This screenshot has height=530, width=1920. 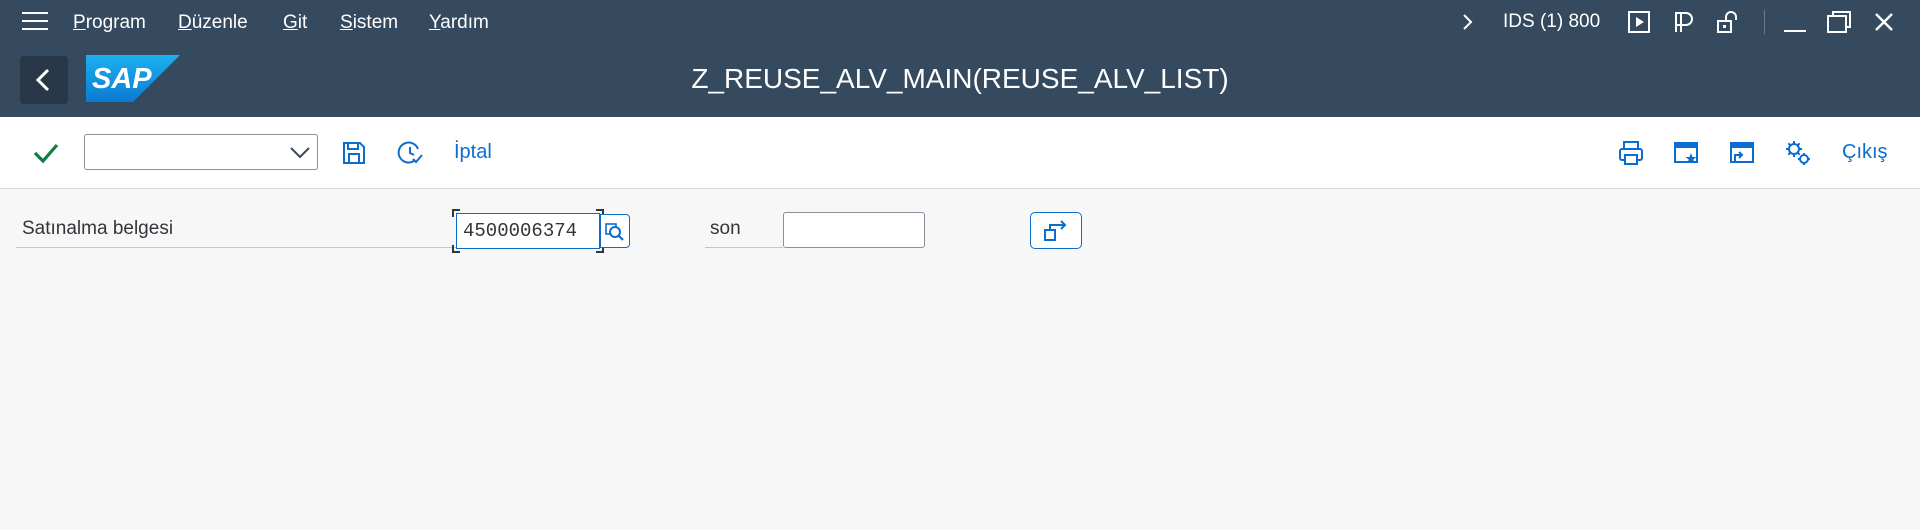 What do you see at coordinates (1686, 153) in the screenshot?
I see `new-window-icon` at bounding box center [1686, 153].